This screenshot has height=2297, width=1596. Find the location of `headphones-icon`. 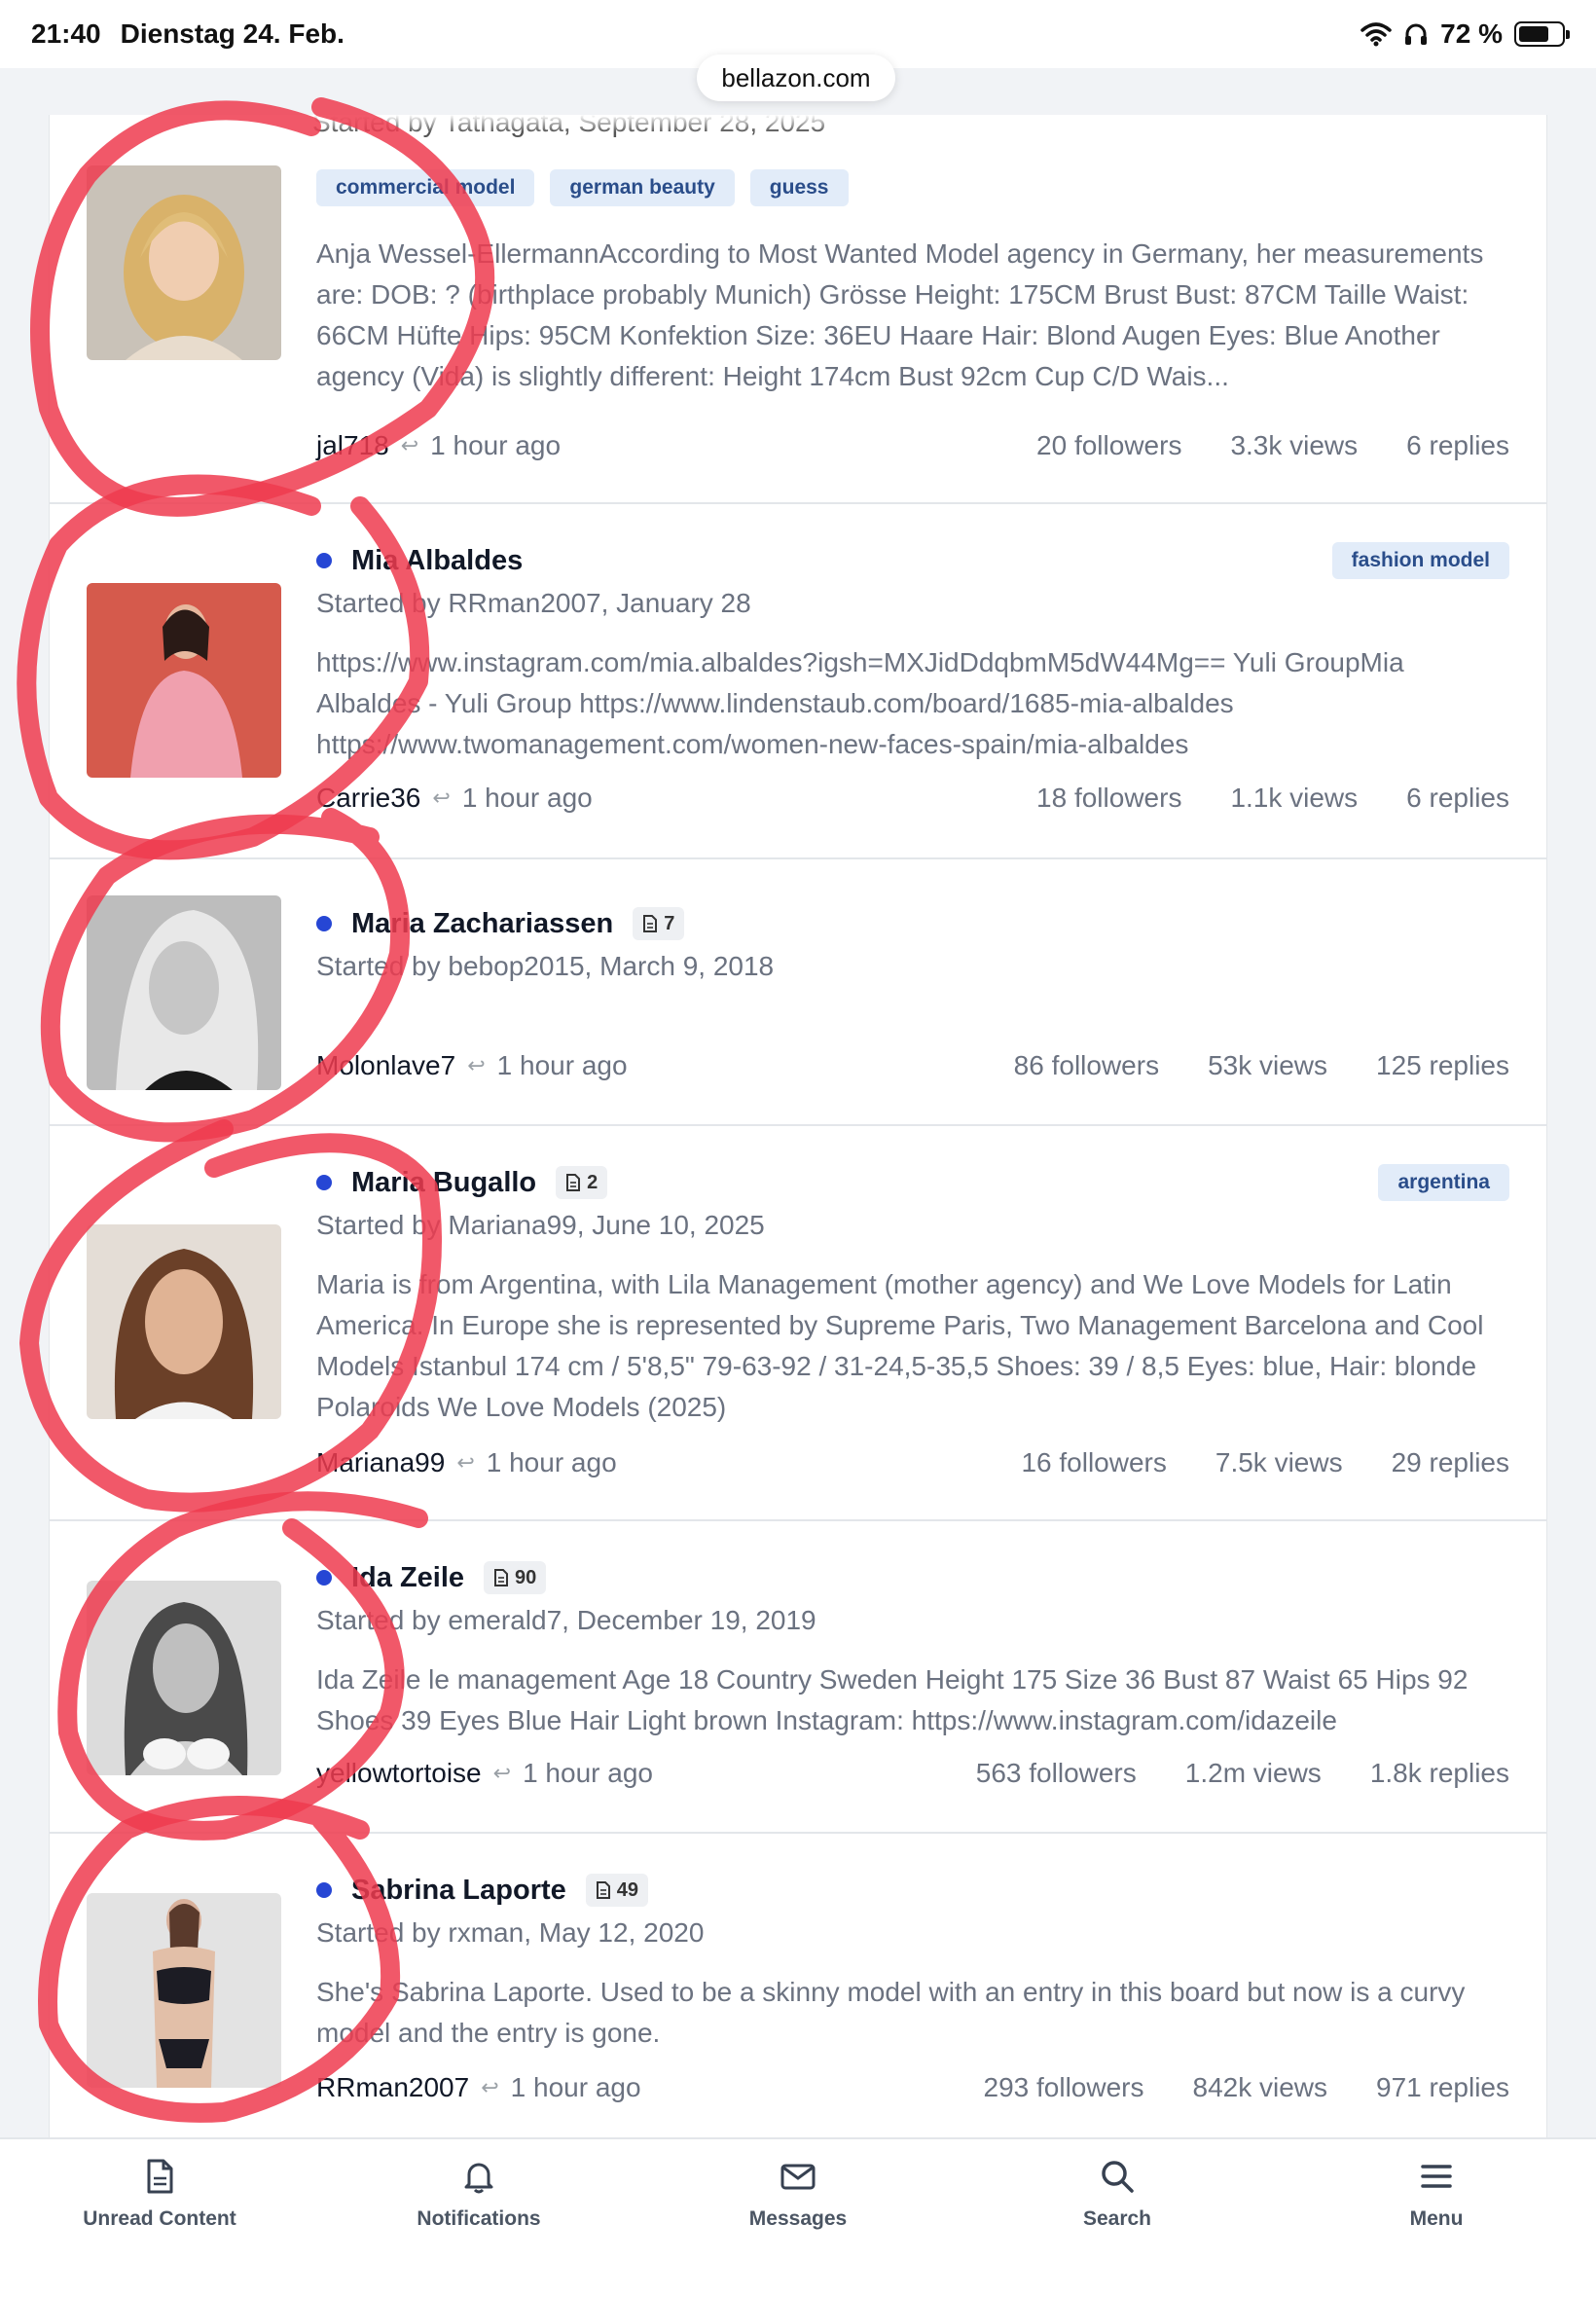

headphones-icon is located at coordinates (1417, 34).